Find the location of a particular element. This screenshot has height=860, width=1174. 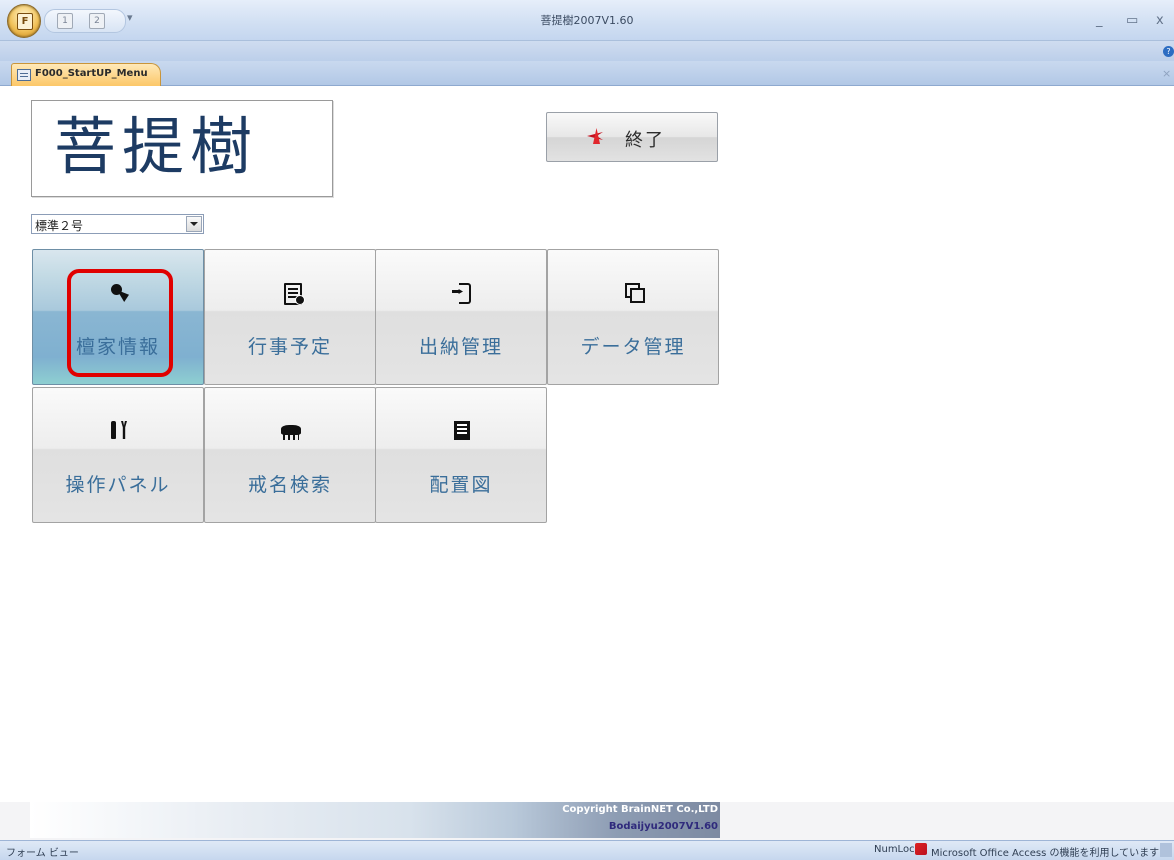

tab-label: F000_StartUP_Menu is located at coordinates (91, 73).